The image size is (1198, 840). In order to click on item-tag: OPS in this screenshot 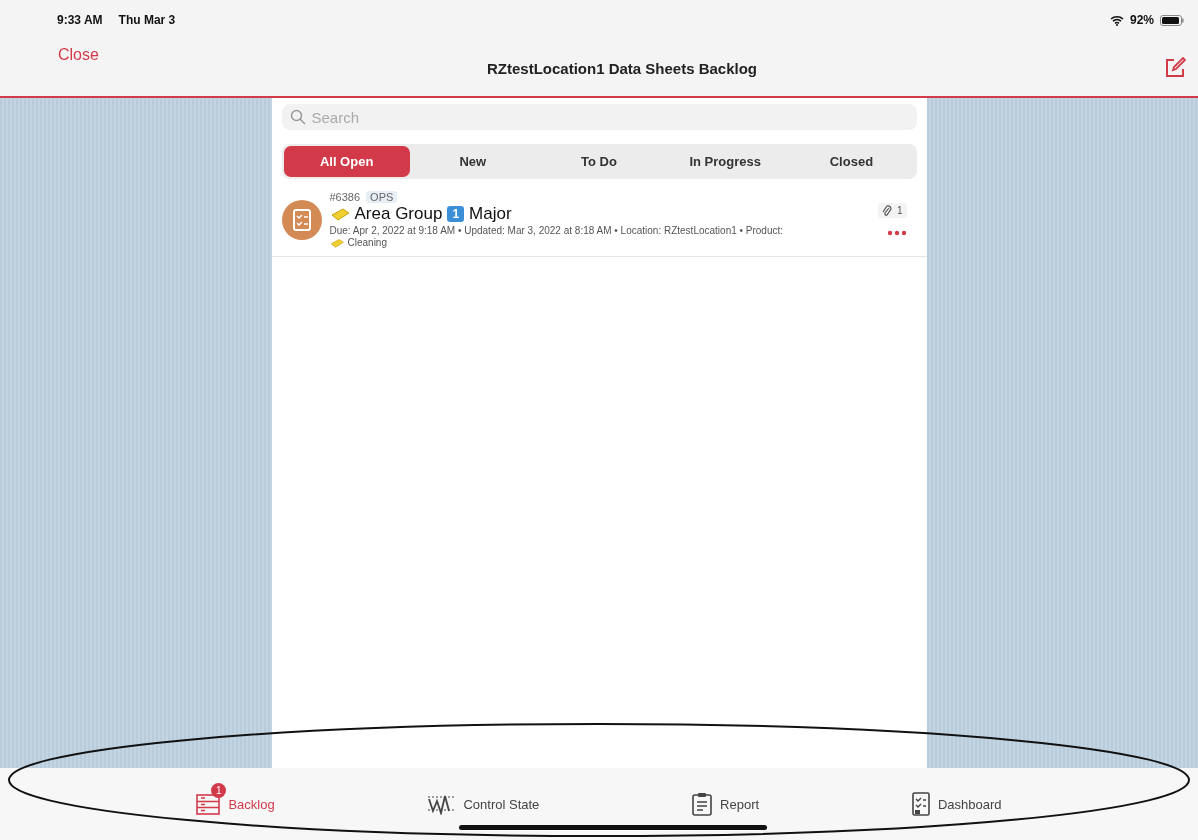, I will do `click(382, 197)`.